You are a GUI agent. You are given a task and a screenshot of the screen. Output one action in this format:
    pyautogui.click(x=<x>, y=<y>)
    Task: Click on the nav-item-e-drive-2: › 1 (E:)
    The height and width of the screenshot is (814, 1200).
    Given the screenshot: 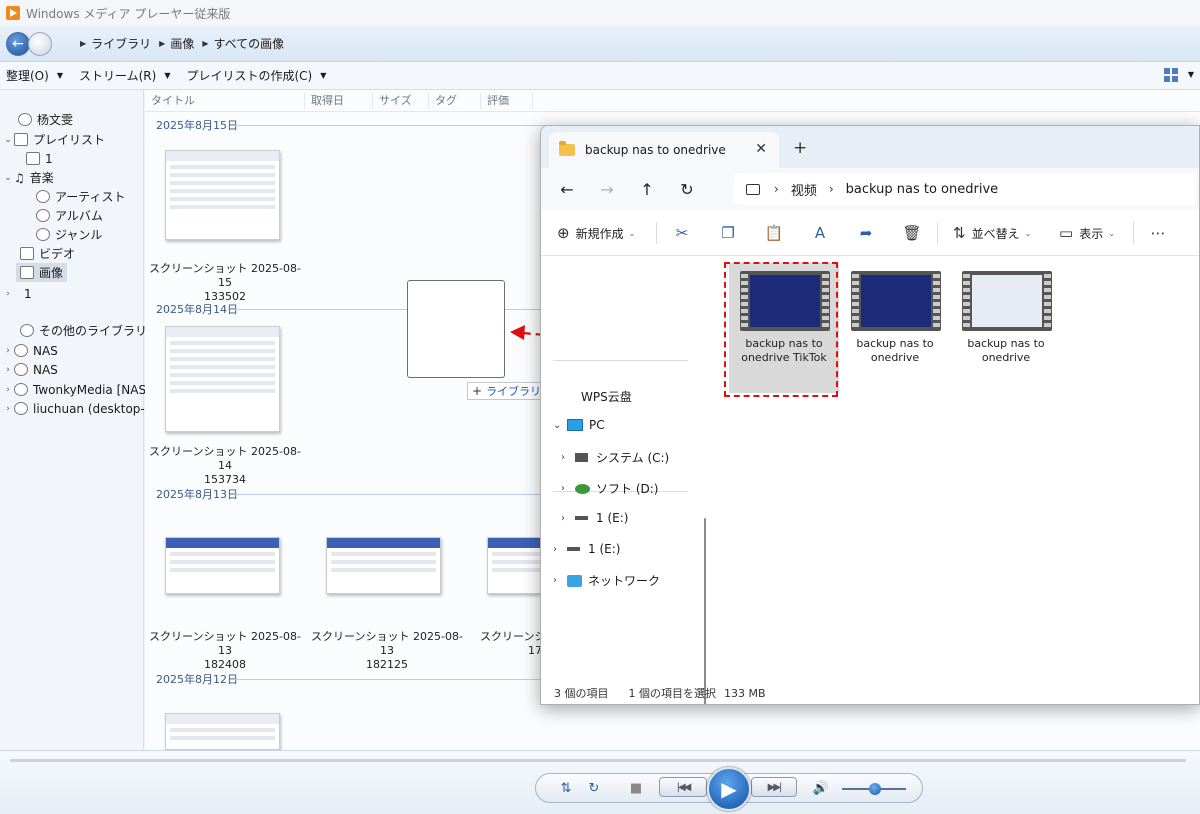 What is the action you would take?
    pyautogui.click(x=586, y=549)
    